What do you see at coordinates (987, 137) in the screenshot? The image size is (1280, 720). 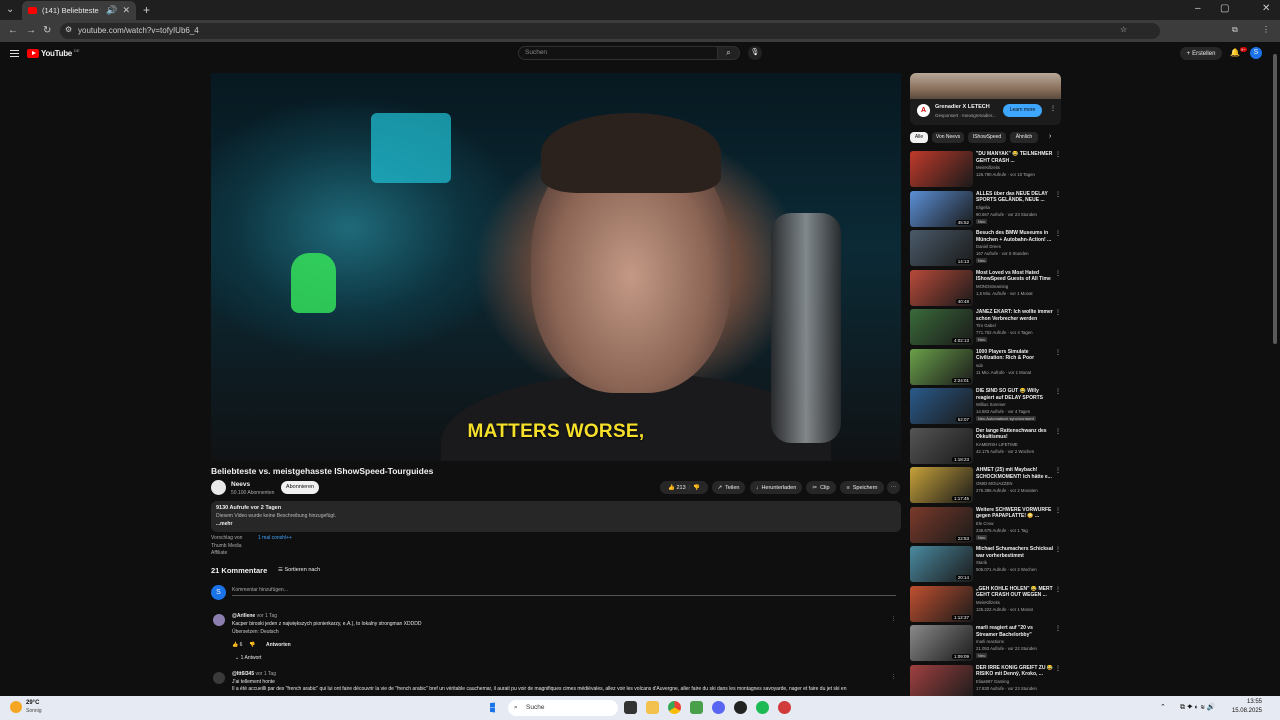 I see `chip-ishowspeed: IShowSpeed` at bounding box center [987, 137].